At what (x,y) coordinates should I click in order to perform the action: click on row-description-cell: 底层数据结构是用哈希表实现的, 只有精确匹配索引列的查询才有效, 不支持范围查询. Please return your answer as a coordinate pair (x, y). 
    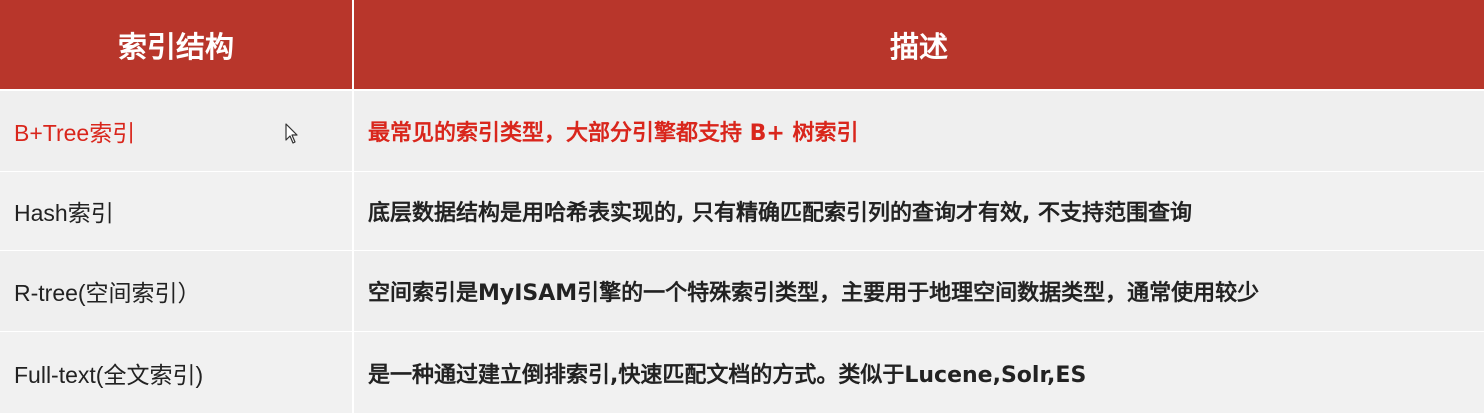
    Looking at the image, I should click on (780, 213).